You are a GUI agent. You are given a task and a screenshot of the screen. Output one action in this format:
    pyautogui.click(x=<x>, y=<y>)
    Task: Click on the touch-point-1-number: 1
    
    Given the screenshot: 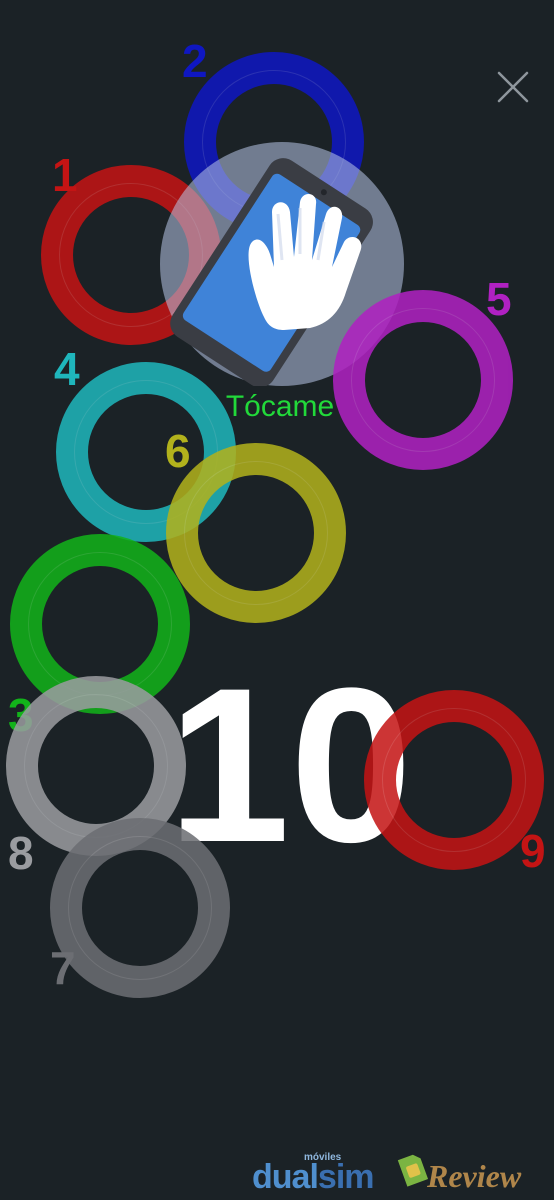 What is the action you would take?
    pyautogui.click(x=65, y=175)
    